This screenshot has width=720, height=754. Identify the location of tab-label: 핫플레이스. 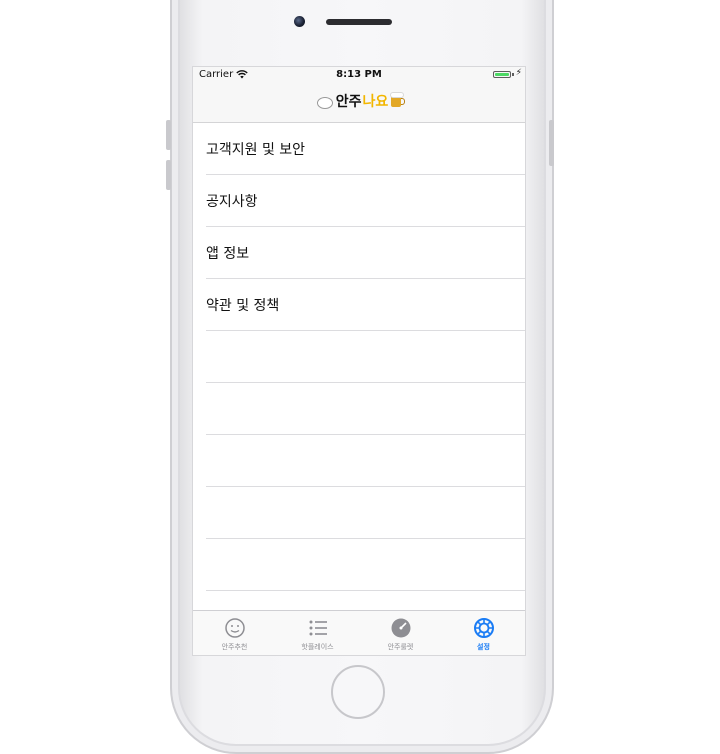
(317, 647).